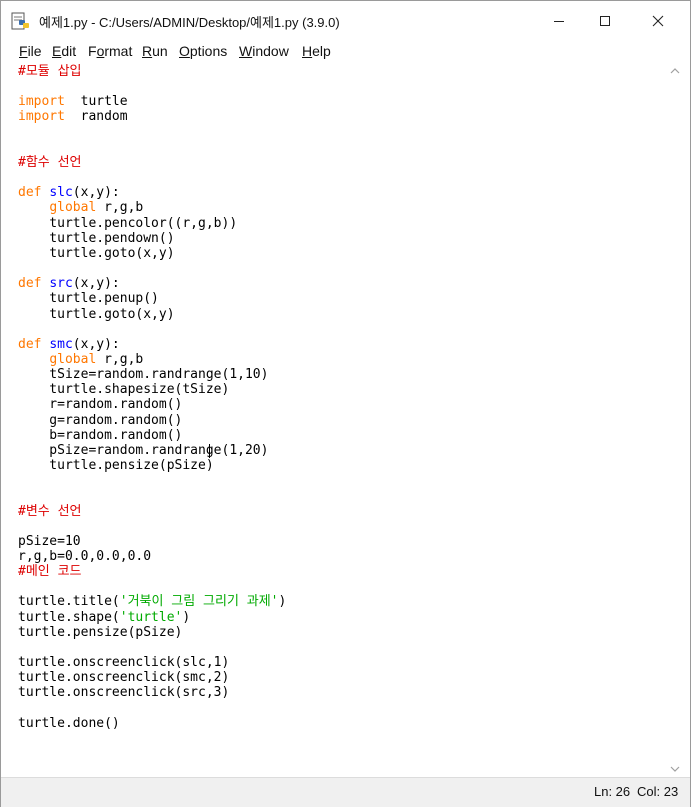 Image resolution: width=691 pixels, height=807 pixels. I want to click on menu-bar: File Edit Format Run Options Window Help, so click(345, 52).